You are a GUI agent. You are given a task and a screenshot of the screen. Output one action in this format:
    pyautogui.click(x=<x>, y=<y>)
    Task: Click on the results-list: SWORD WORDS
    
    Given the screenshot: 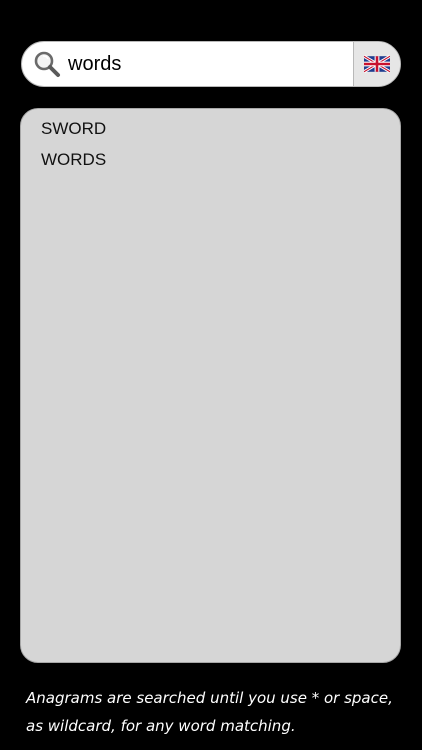 What is the action you would take?
    pyautogui.click(x=210, y=142)
    